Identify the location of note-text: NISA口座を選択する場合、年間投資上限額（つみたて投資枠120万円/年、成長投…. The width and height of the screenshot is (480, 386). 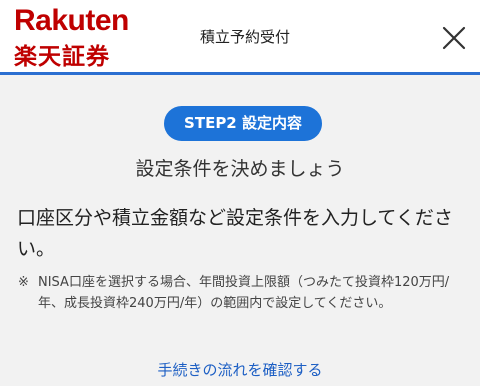
(244, 293).